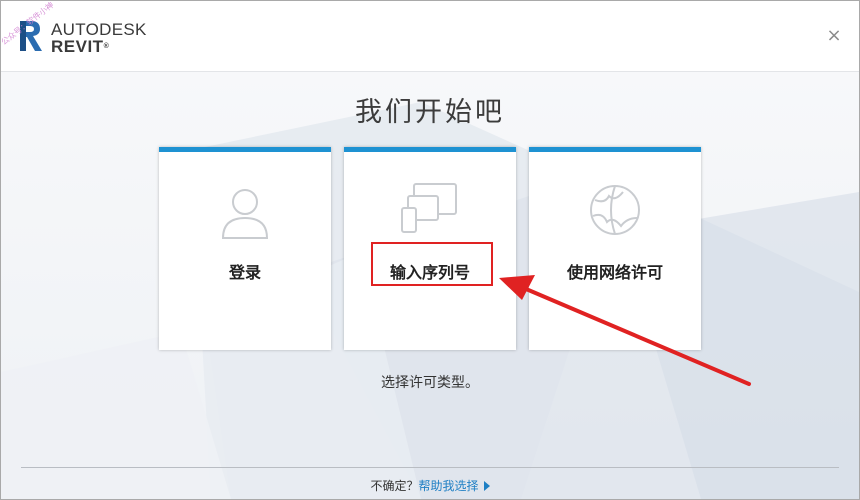  I want to click on close-button: ×, so click(834, 36).